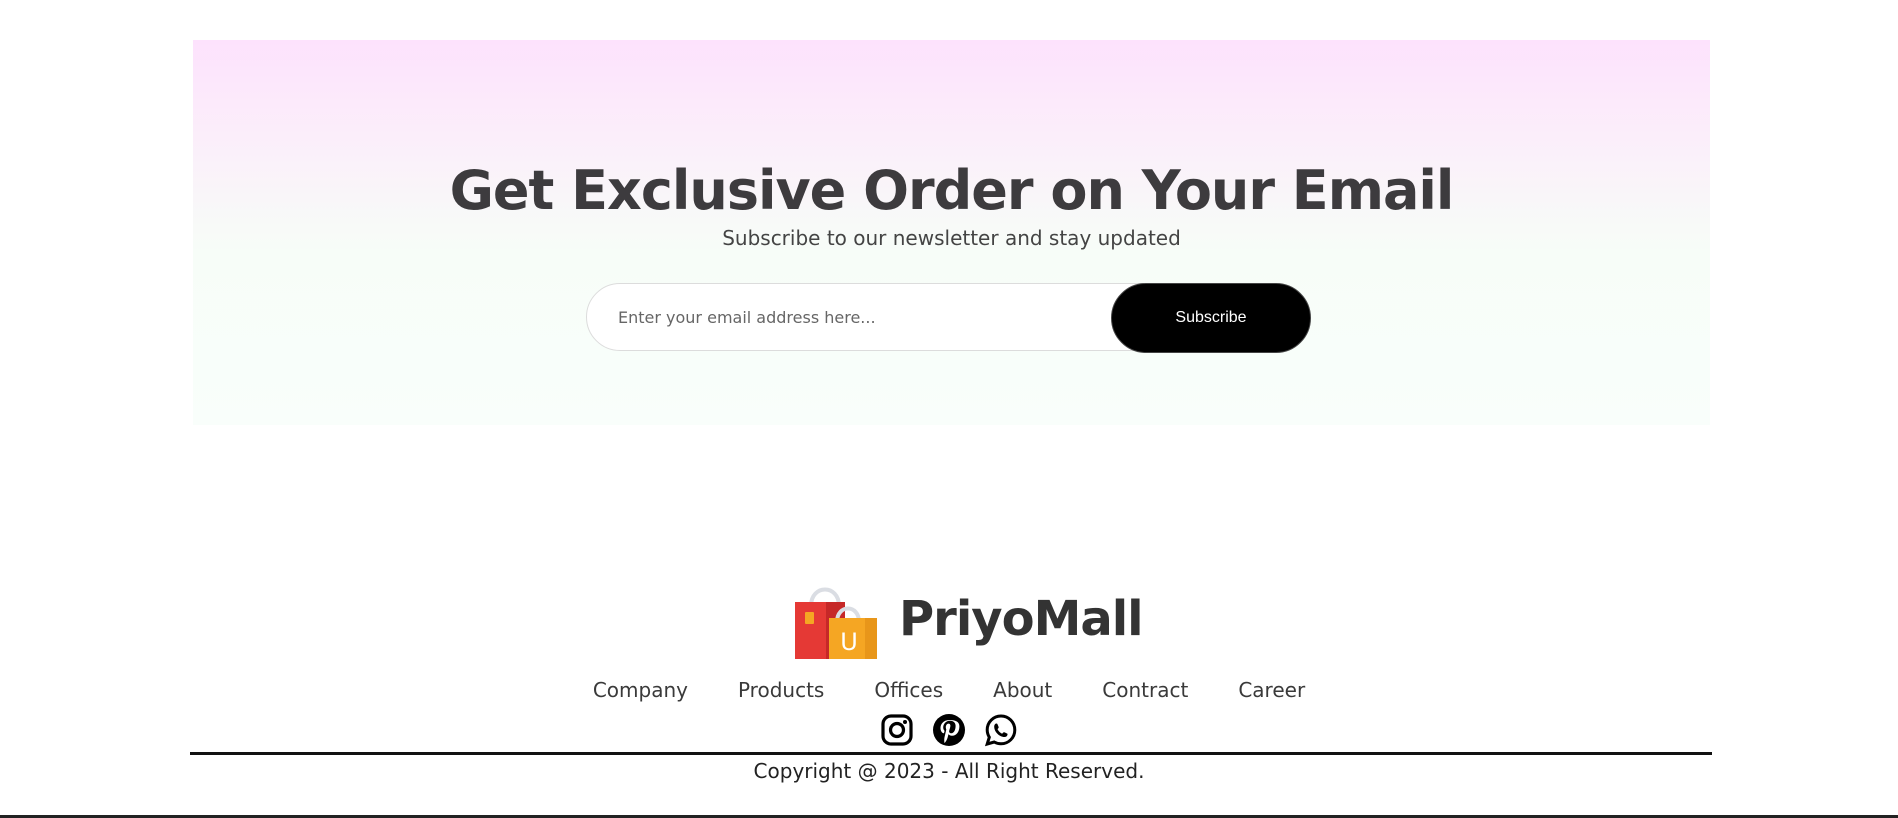 This screenshot has height=818, width=1898. I want to click on brand-name: PriyoMall, so click(1021, 619).